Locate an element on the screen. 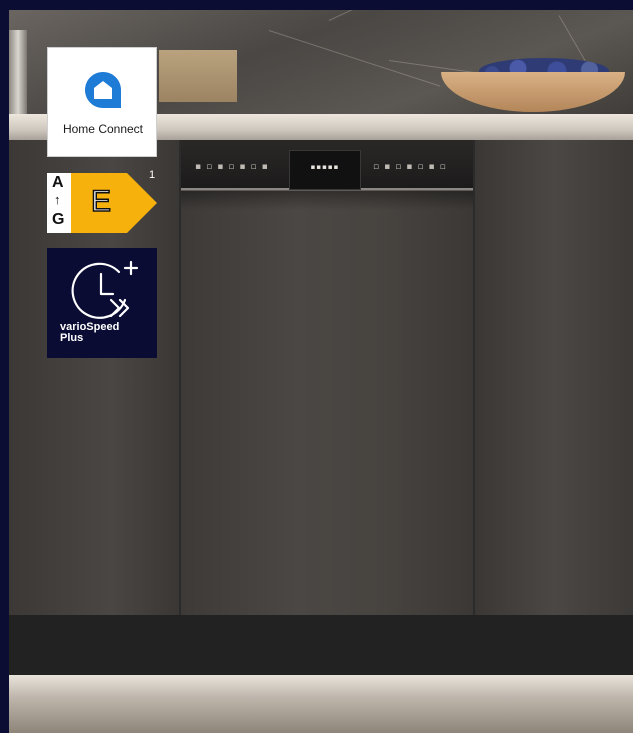 The height and width of the screenshot is (733, 633). energy-class-arrow is located at coordinates (114, 203).